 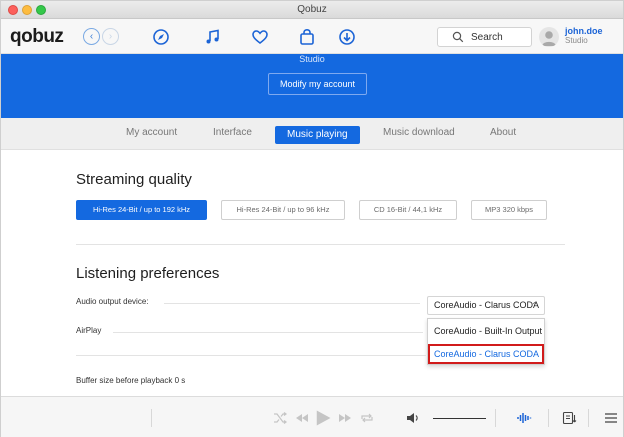 I want to click on buffer-size-label: Buffer size before playback 0 s, so click(x=131, y=380).